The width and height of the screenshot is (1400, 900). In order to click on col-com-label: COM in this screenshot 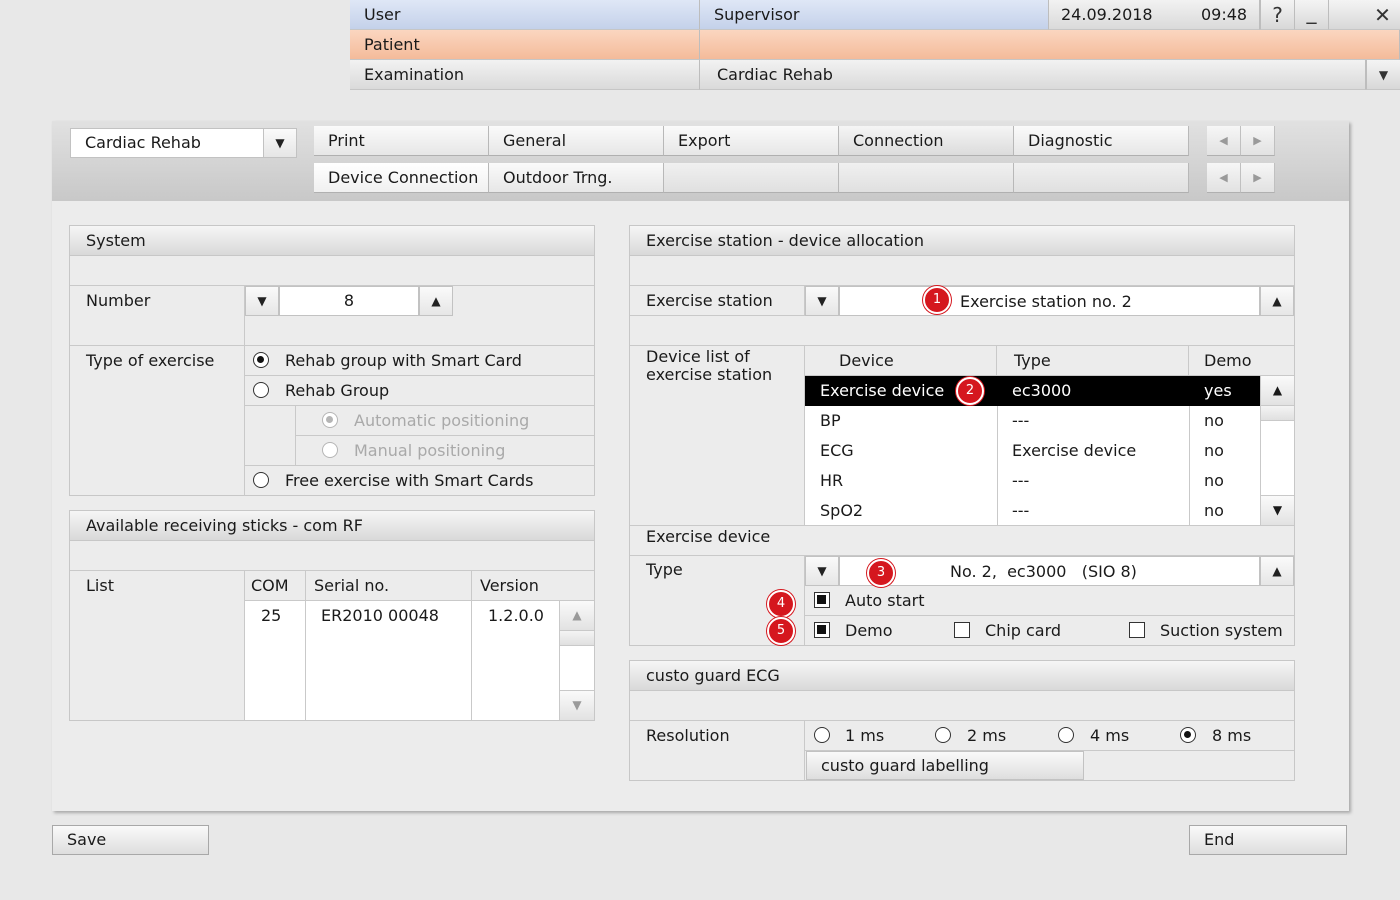, I will do `click(270, 585)`.